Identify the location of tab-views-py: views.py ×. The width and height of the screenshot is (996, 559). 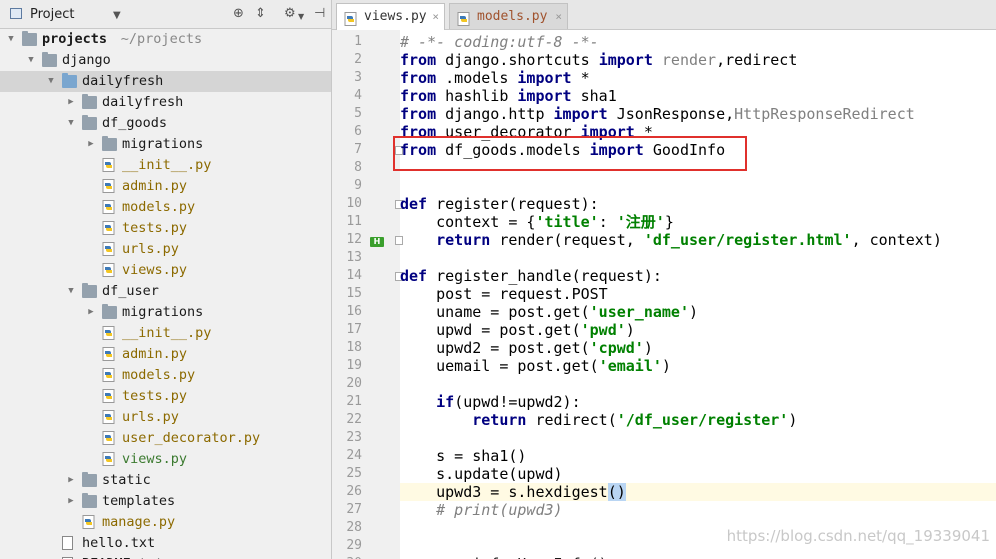
(390, 16).